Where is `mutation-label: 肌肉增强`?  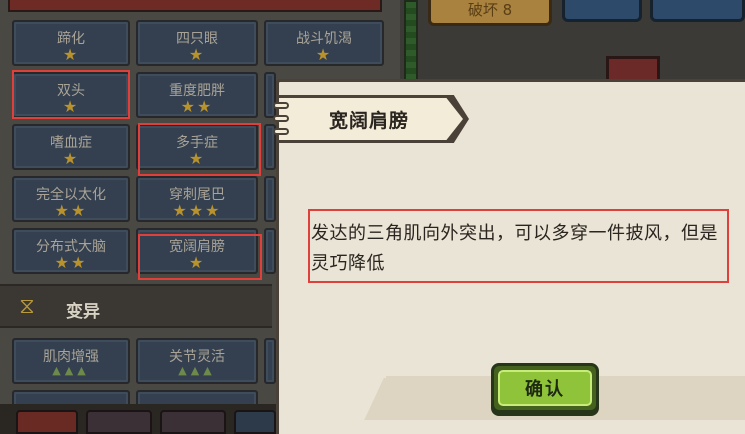 mutation-label: 肌肉增强 is located at coordinates (71, 357).